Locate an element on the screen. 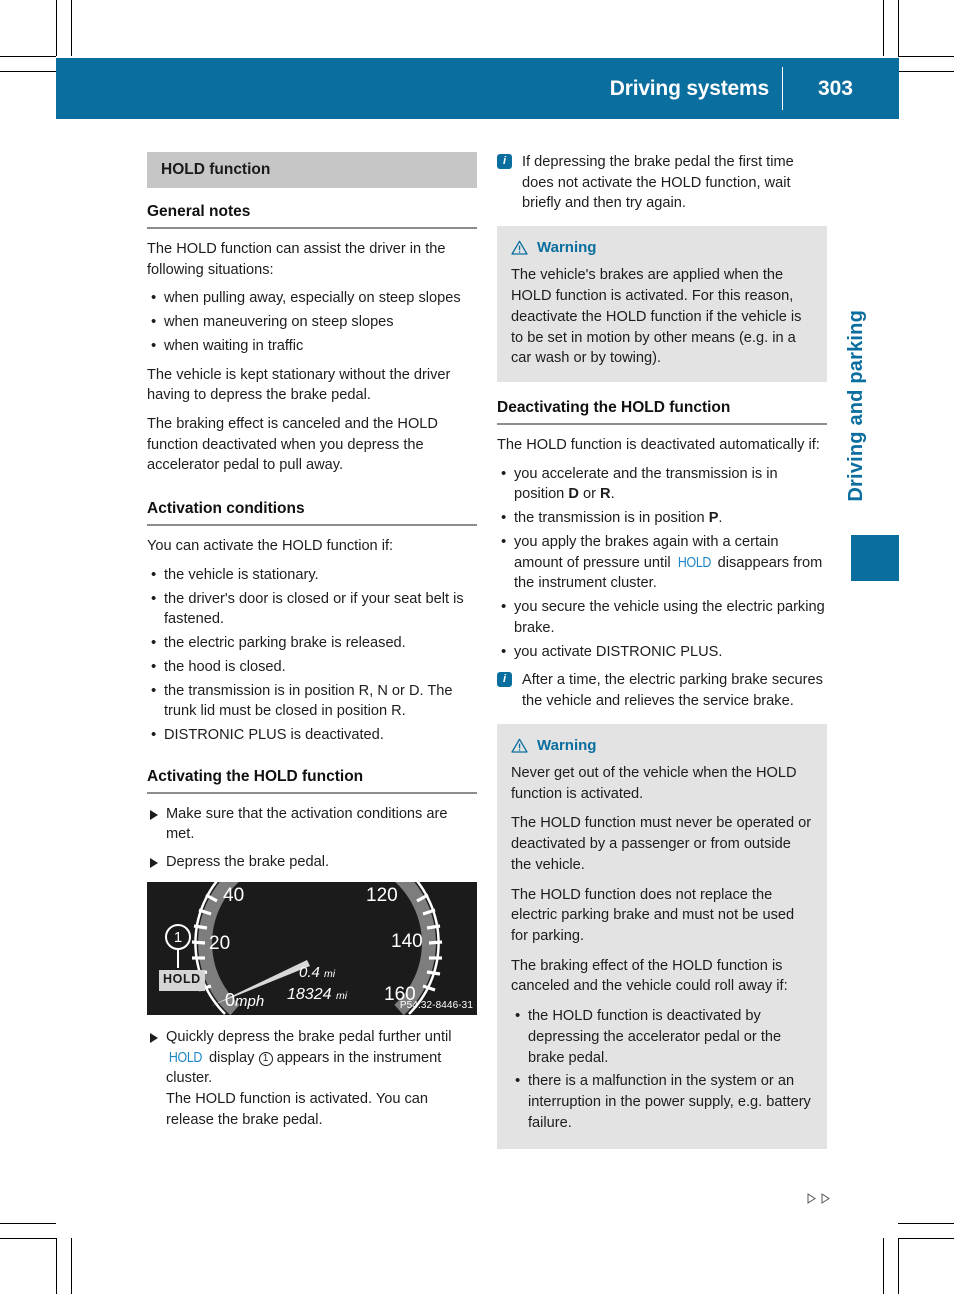 This screenshot has height=1294, width=954. heading-general-notes: General notes is located at coordinates (312, 215).